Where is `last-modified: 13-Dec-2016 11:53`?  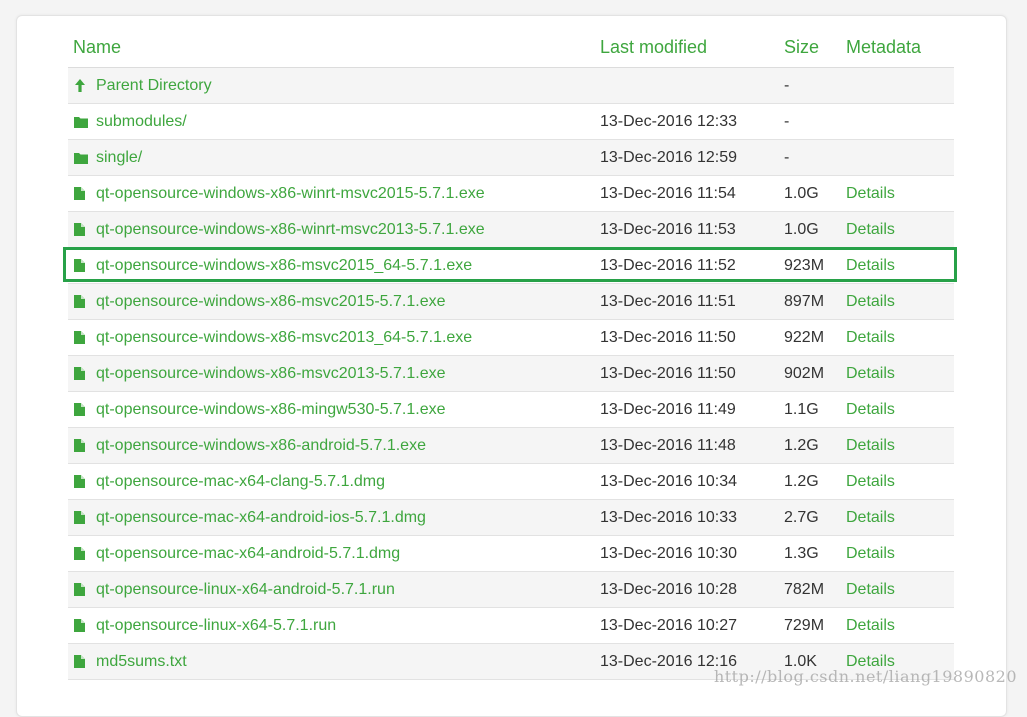
last-modified: 13-Dec-2016 11:53 is located at coordinates (668, 229).